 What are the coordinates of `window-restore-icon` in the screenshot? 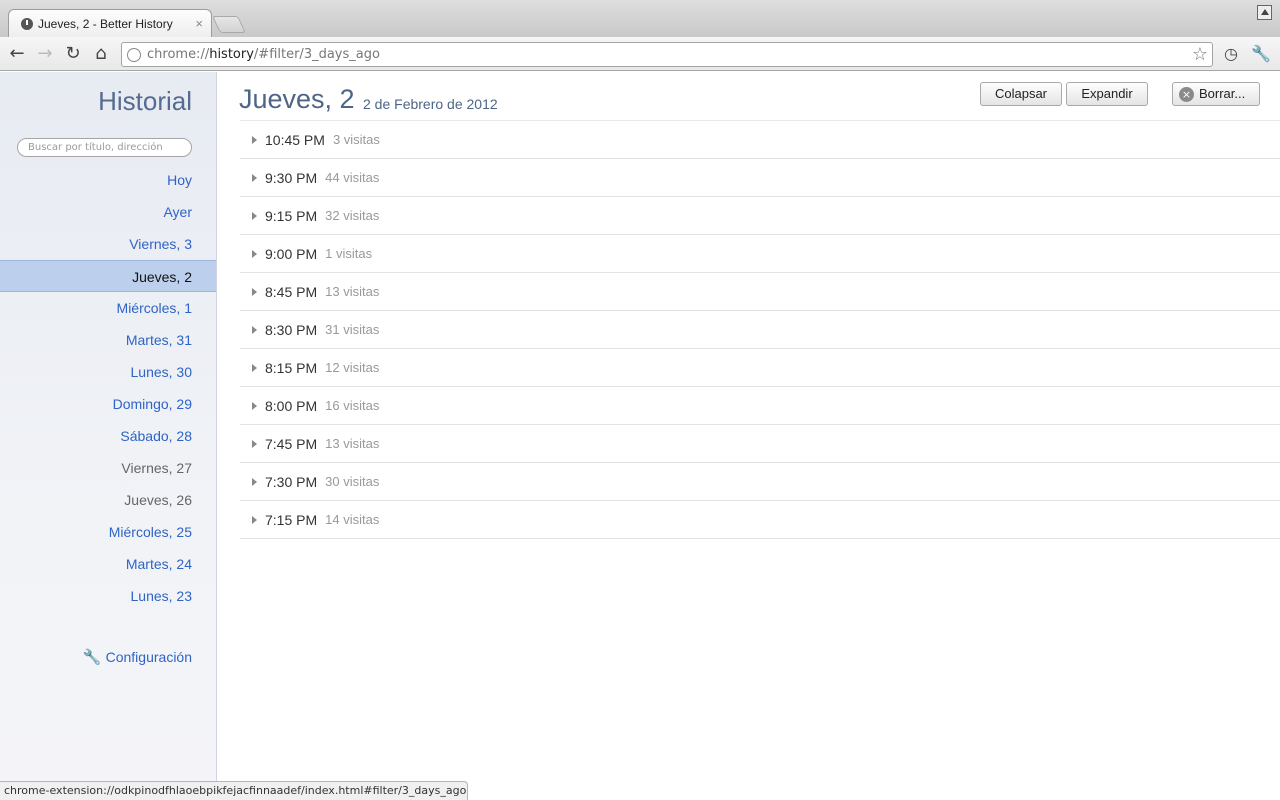 It's located at (1264, 12).